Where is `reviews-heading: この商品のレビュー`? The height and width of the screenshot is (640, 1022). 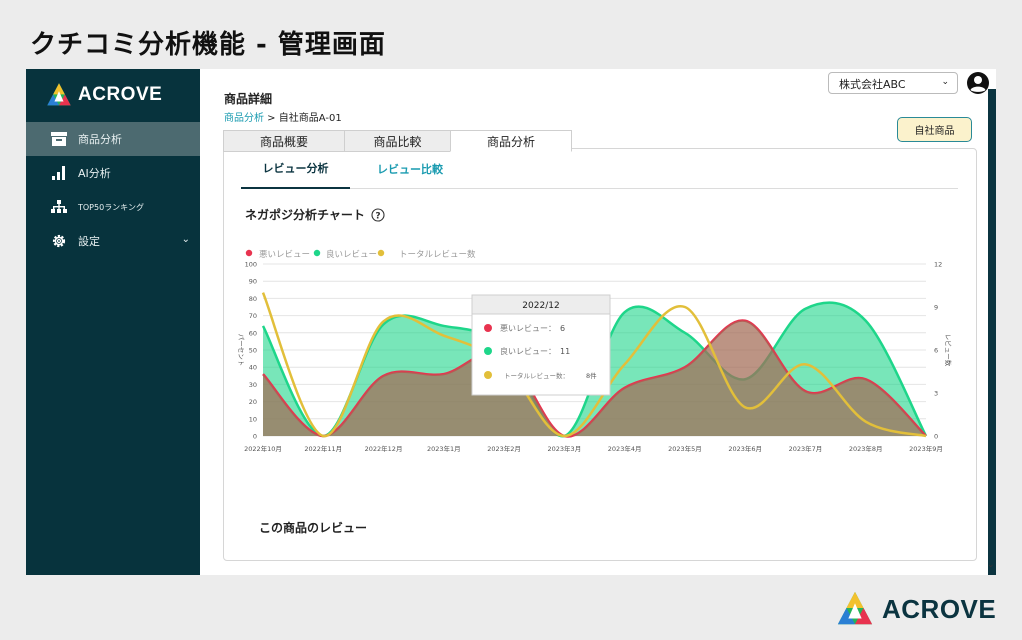
reviews-heading: この商品のレビュー is located at coordinates (313, 528).